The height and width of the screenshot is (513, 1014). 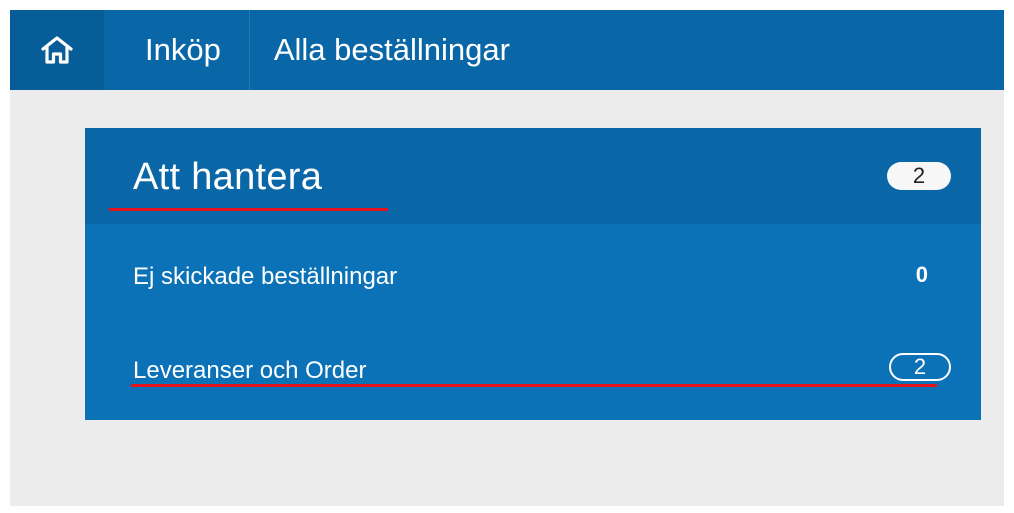 What do you see at coordinates (533, 378) in the screenshot?
I see `list-item-leveranser-och-order: Leveranser och Order 2` at bounding box center [533, 378].